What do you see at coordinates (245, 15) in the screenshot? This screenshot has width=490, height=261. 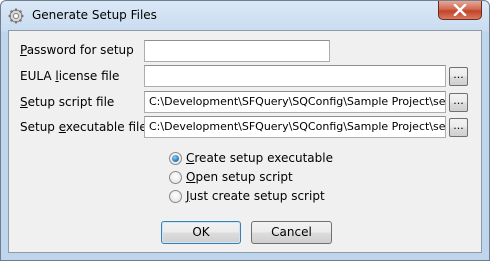 I see `title-bar: Generate Setup Files` at bounding box center [245, 15].